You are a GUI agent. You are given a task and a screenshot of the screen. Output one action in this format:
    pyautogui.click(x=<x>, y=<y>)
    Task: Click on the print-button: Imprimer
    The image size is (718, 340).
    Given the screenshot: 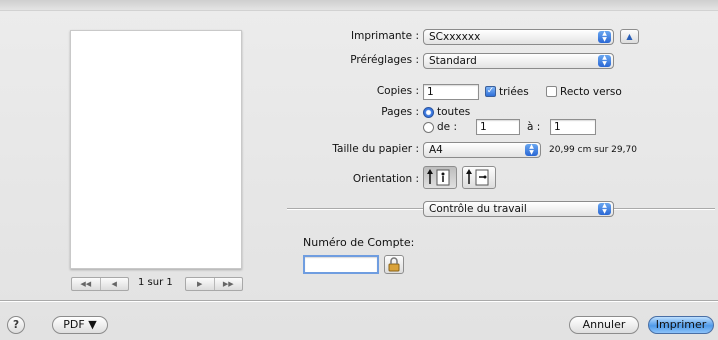 What is the action you would take?
    pyautogui.click(x=681, y=325)
    